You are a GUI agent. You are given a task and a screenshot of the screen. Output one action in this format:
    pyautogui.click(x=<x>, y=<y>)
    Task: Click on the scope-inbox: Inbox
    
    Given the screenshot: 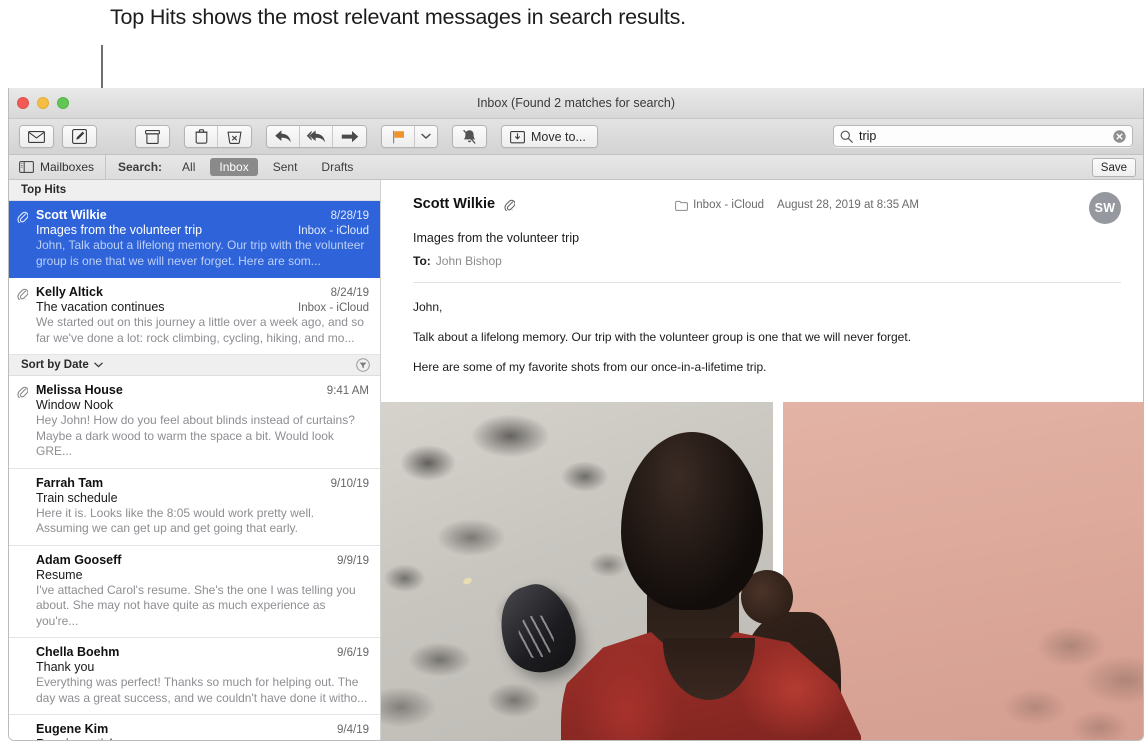 What is the action you would take?
    pyautogui.click(x=234, y=167)
    